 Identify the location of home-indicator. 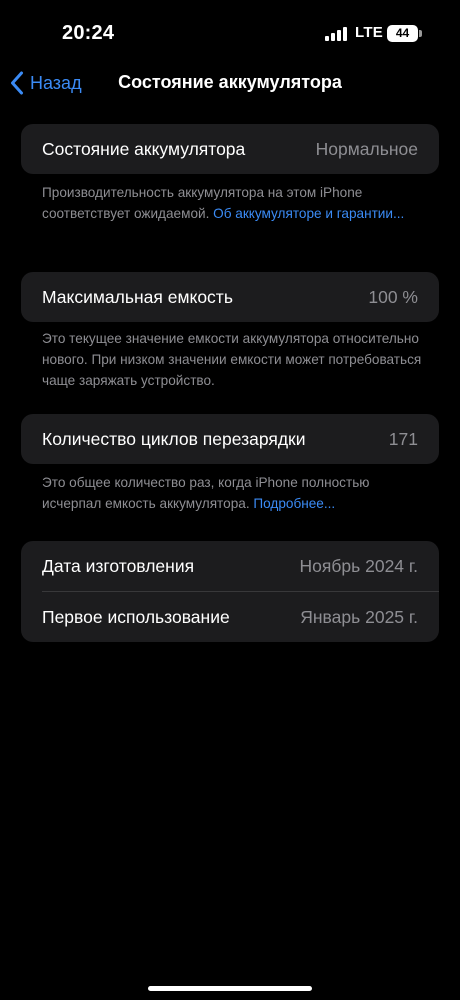
(230, 988).